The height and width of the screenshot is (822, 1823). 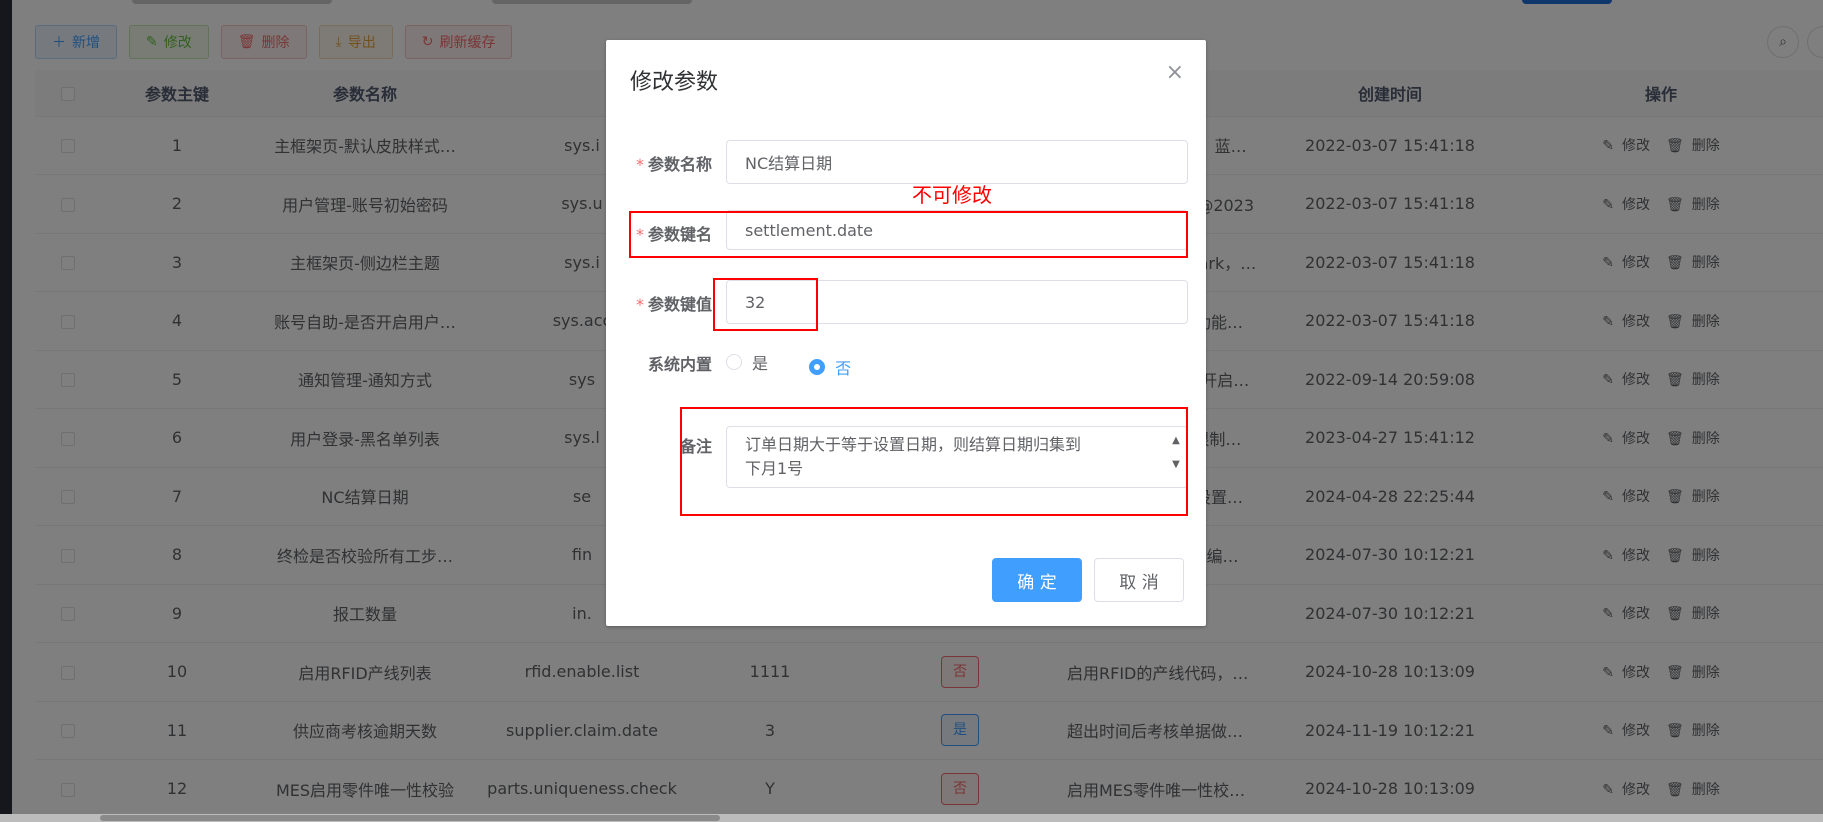 I want to click on annotation-note: 不可修改, so click(x=952, y=195).